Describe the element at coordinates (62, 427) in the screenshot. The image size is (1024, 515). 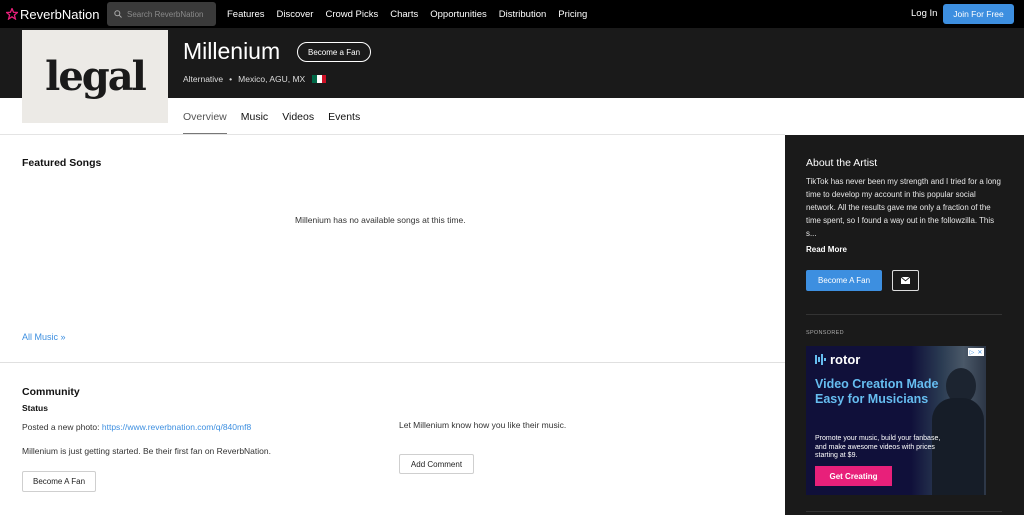
I see `status-post-prefix: Posted a new photo:` at that location.